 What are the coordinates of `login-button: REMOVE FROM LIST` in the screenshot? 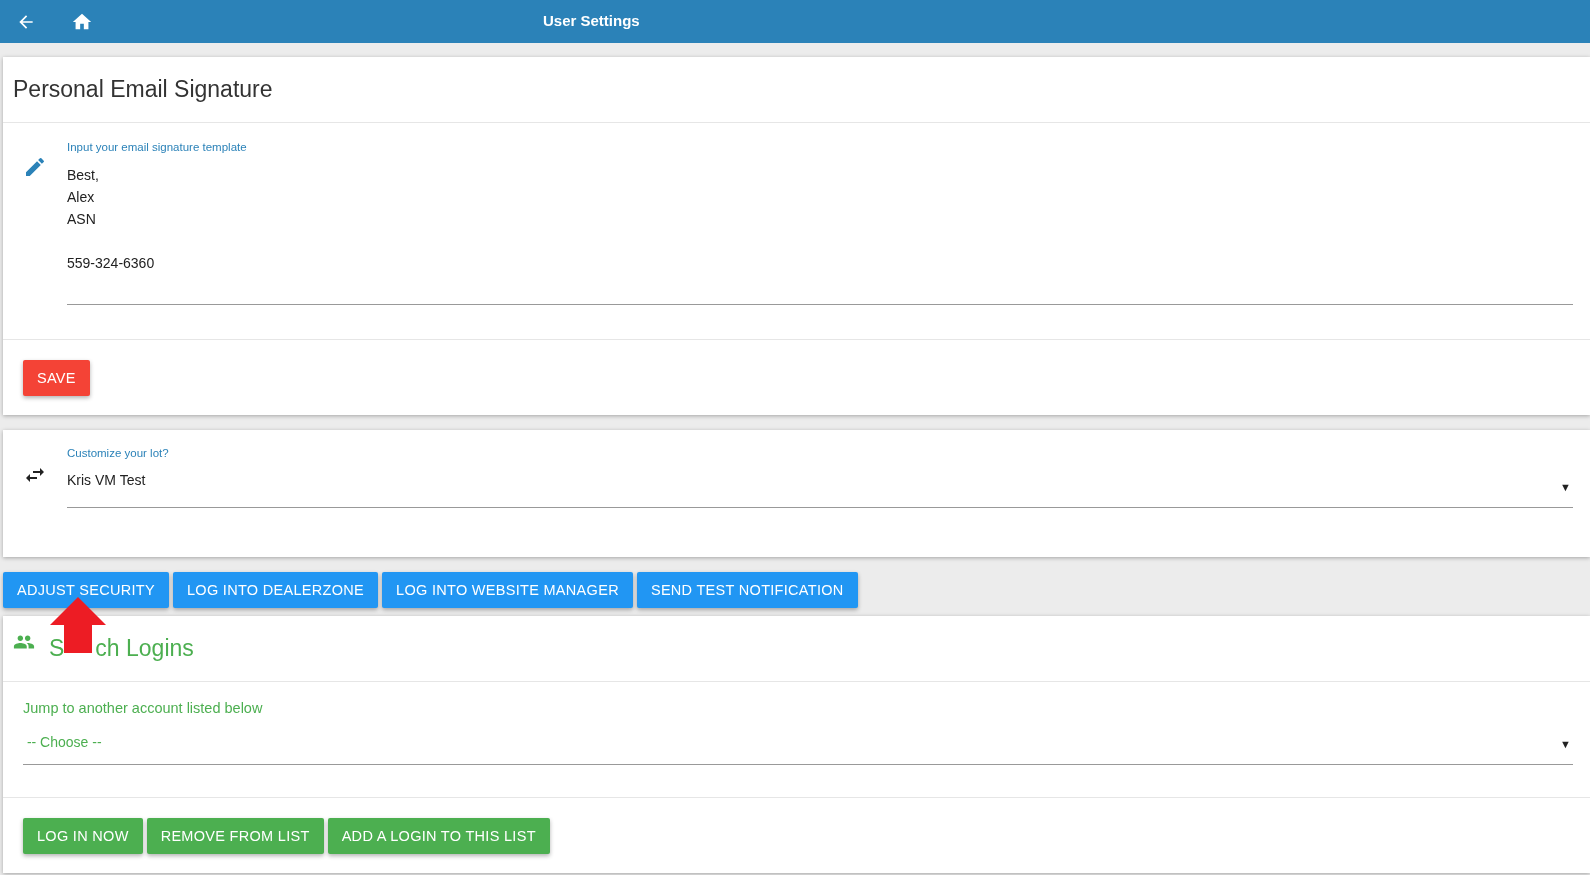 It's located at (235, 836).